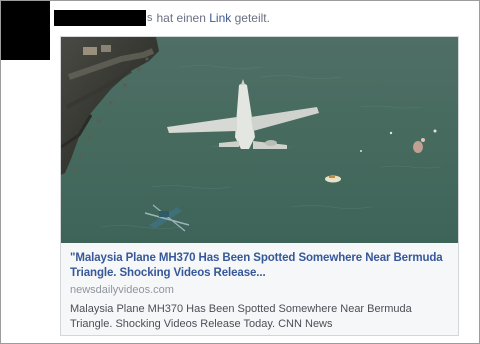  Describe the element at coordinates (122, 290) in the screenshot. I see `link-domain: newsdailyvideos.com` at that location.